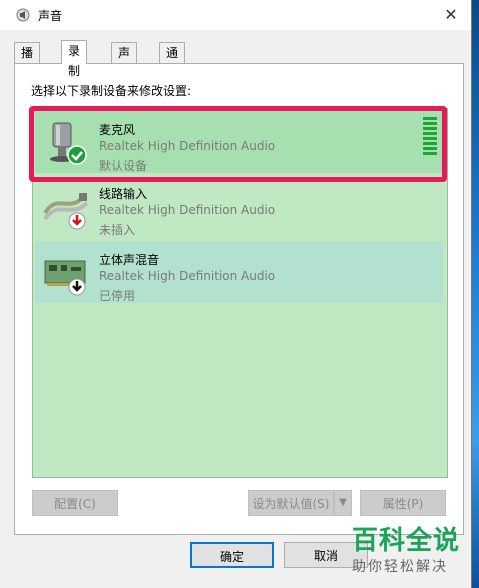 Image resolution: width=479 pixels, height=588 pixels. I want to click on tab-playback: 播放, so click(27, 61).